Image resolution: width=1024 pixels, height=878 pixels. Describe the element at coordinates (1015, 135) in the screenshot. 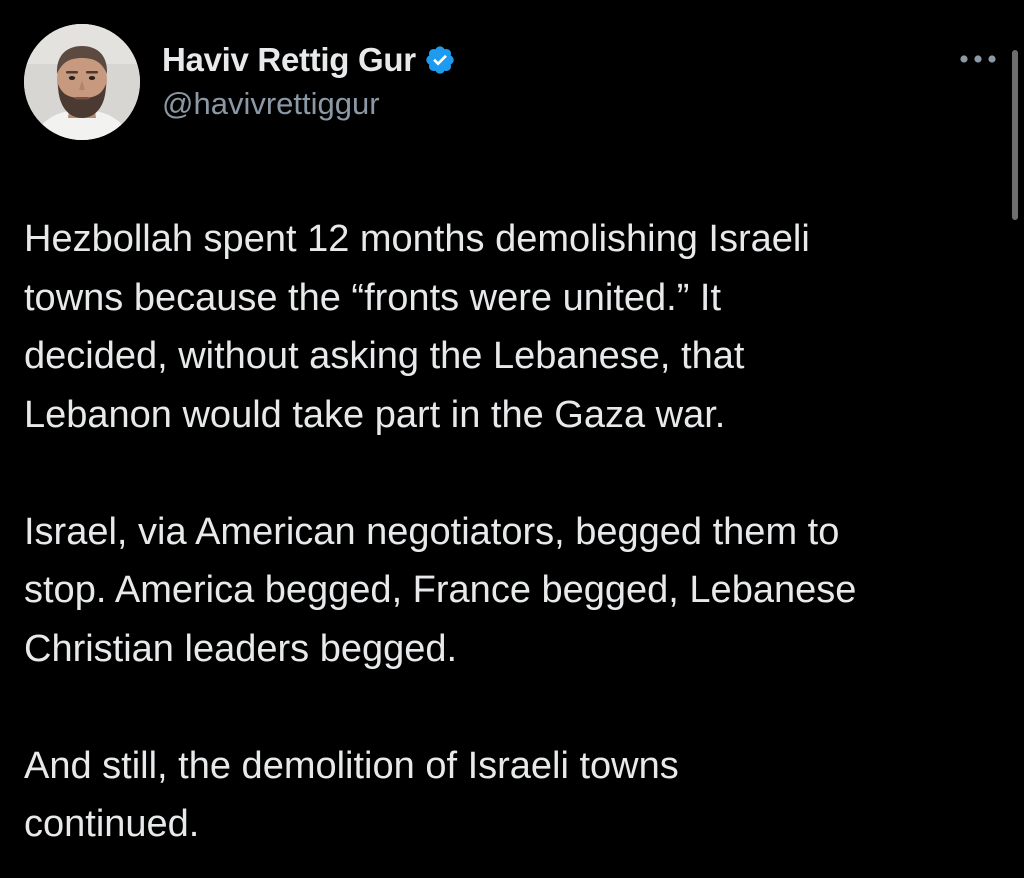

I see `scrollbar-thumb` at that location.